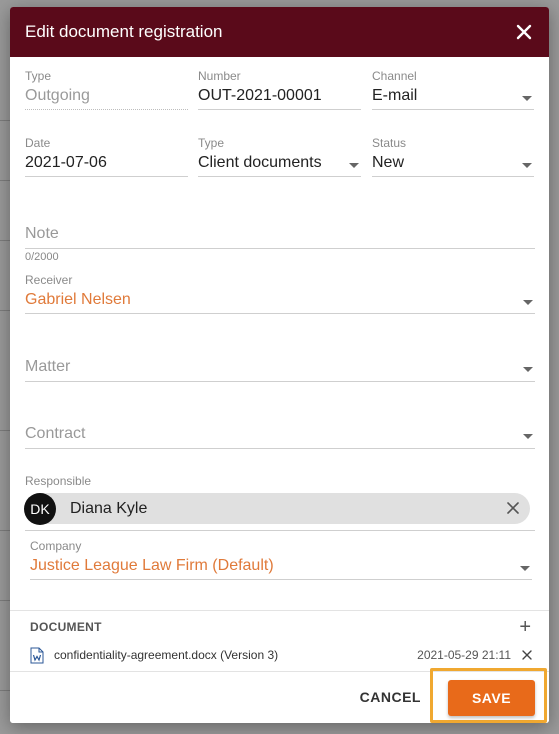 The width and height of the screenshot is (559, 734). I want to click on number-label: Number, so click(219, 76).